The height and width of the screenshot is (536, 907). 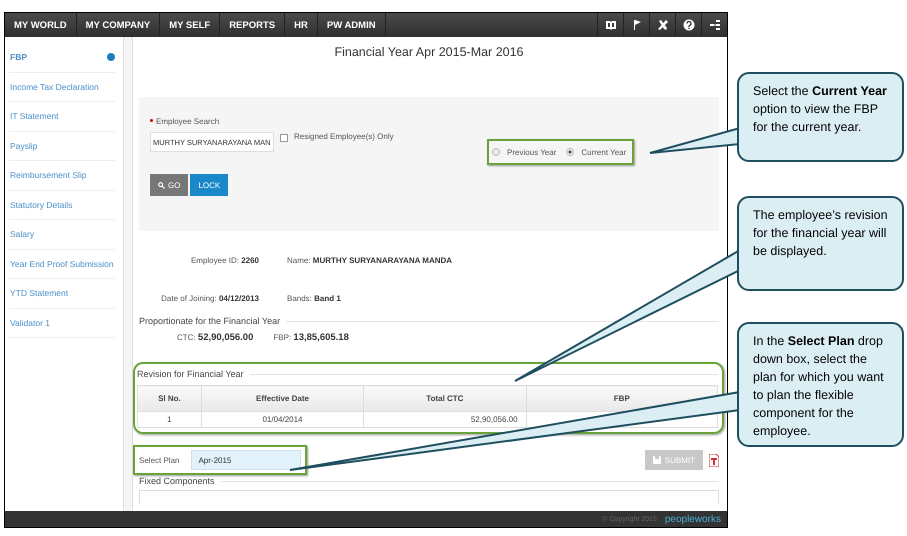 I want to click on save-icon, so click(x=656, y=460).